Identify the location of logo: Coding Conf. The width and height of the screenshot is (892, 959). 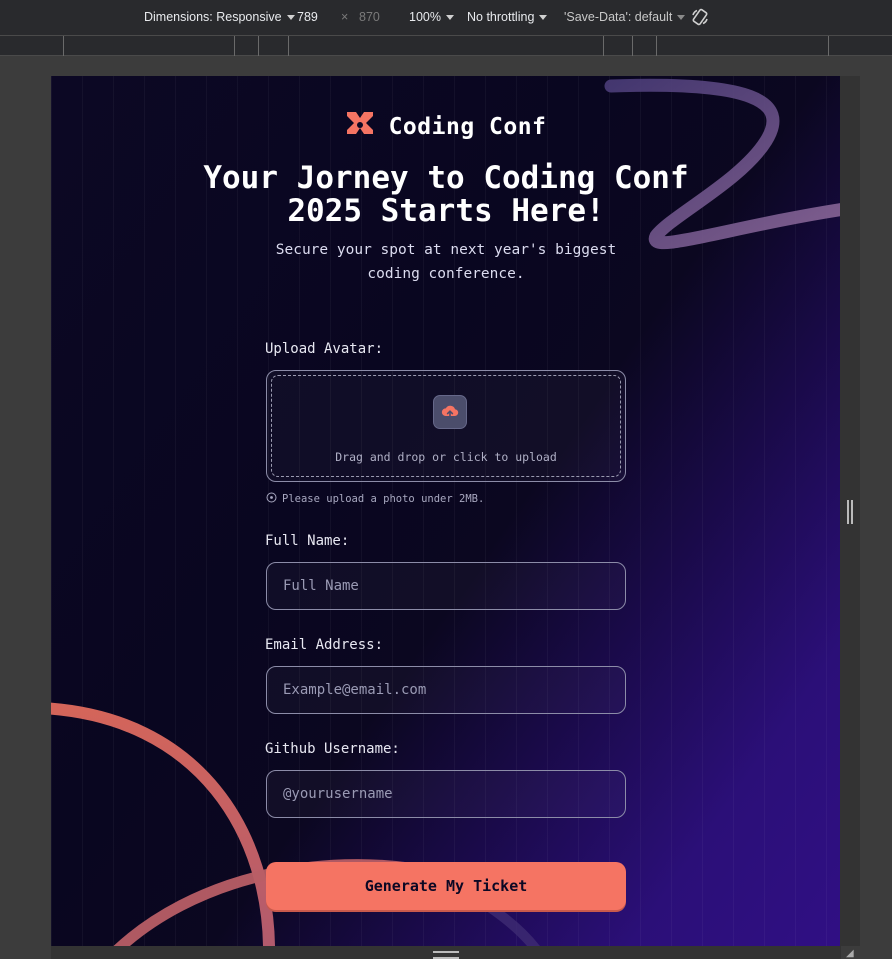
(445, 127).